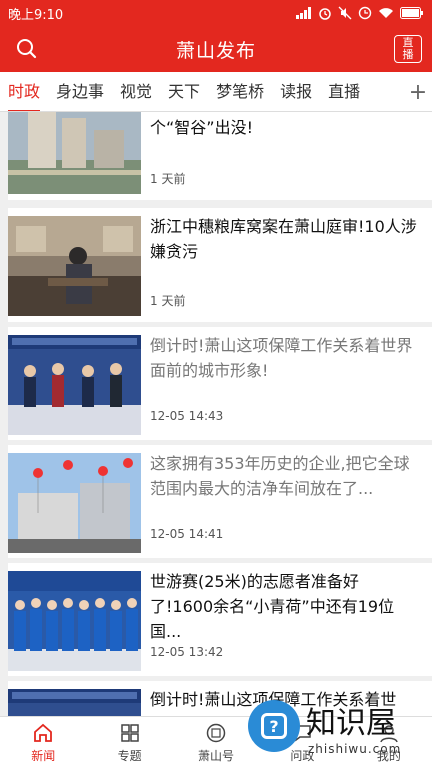 This screenshot has height=768, width=432. I want to click on news-time: 12-05 13:42, so click(187, 652).